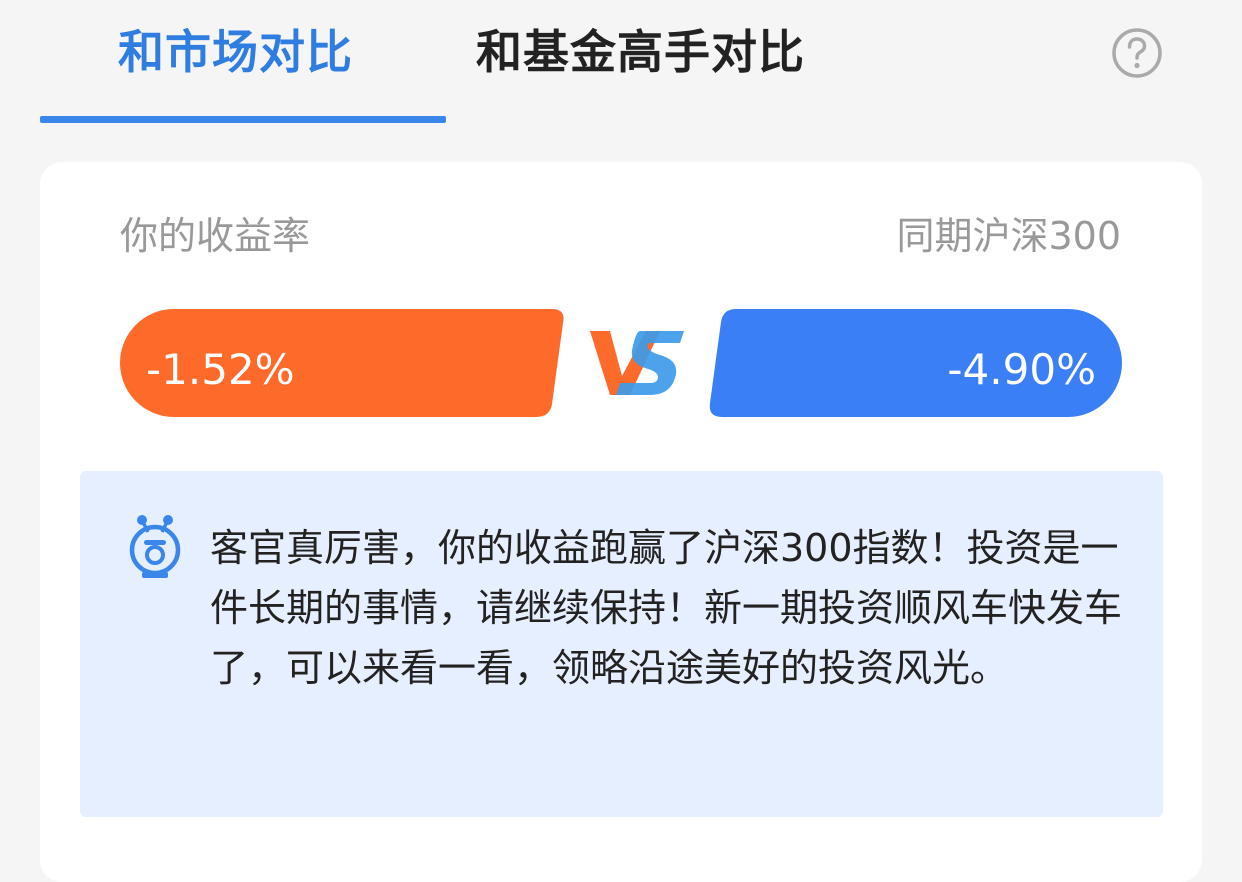 Image resolution: width=1242 pixels, height=882 pixels. Describe the element at coordinates (220, 369) in the screenshot. I see `your-return-value: -1.52%` at that location.